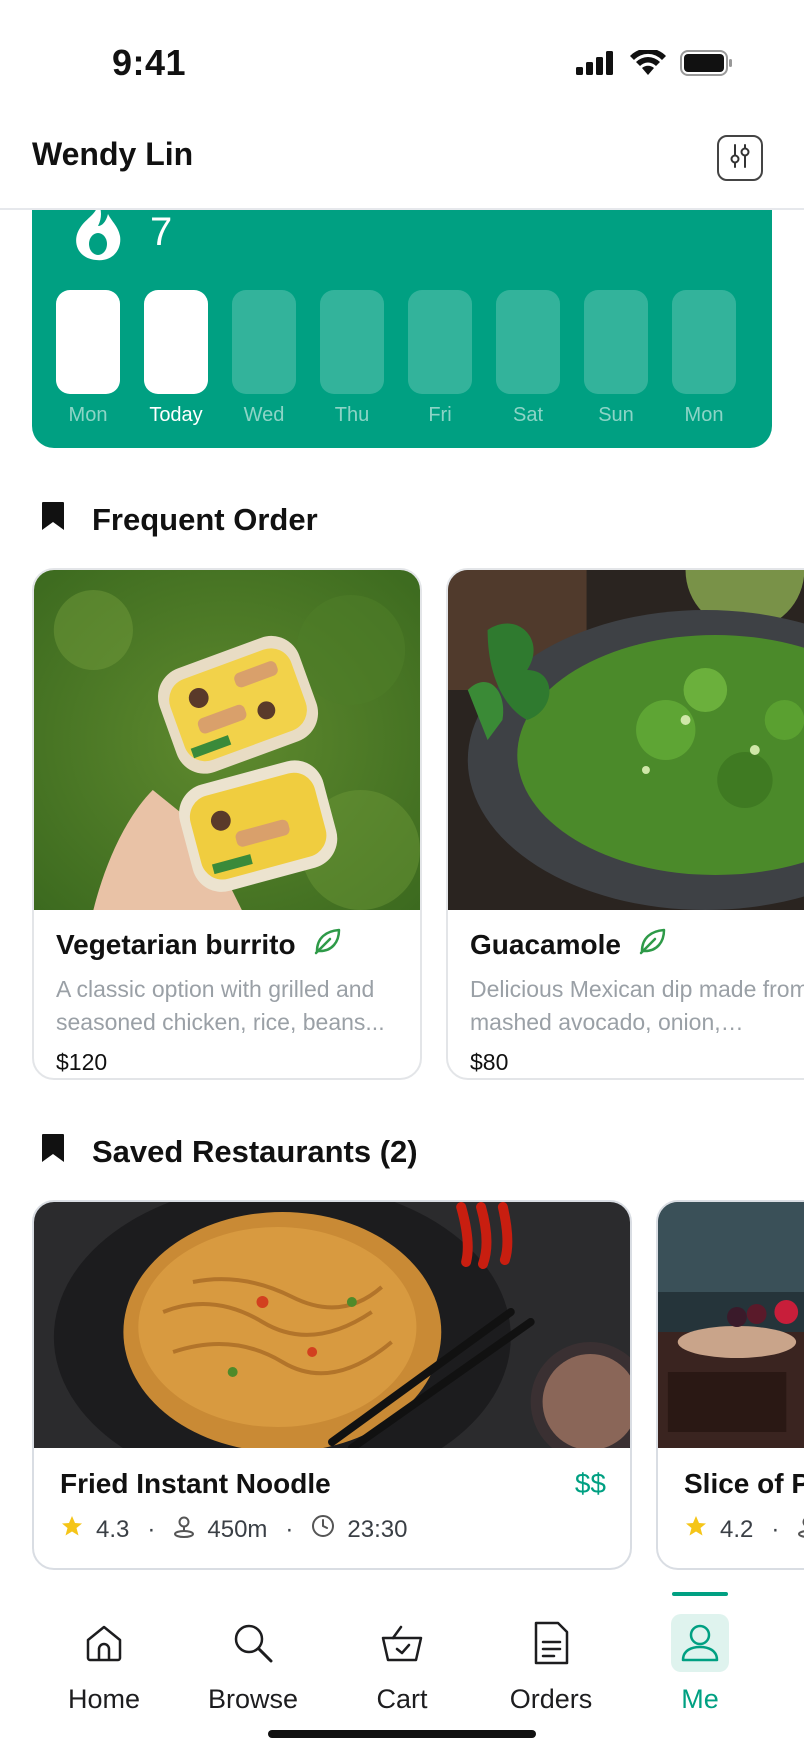  Describe the element at coordinates (149, 62) in the screenshot. I see `status-time: 9:41` at that location.